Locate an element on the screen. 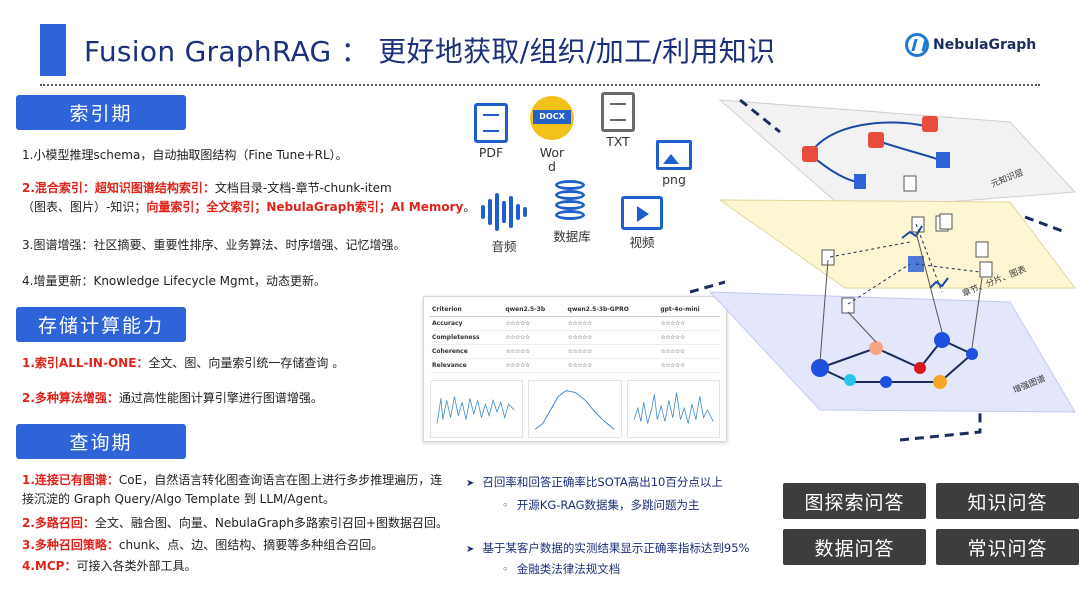  storage-item-2: 2.多种算法增强：通过高性能图计算引擎进行图谱增强。 is located at coordinates (172, 398).